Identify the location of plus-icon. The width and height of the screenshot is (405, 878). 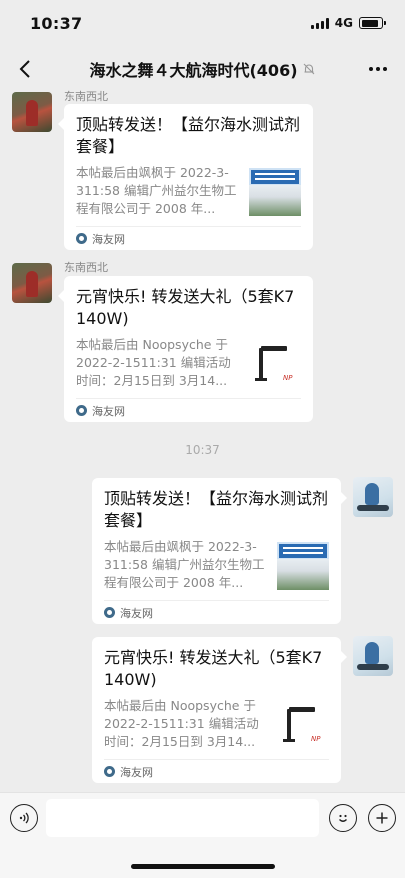
(382, 818).